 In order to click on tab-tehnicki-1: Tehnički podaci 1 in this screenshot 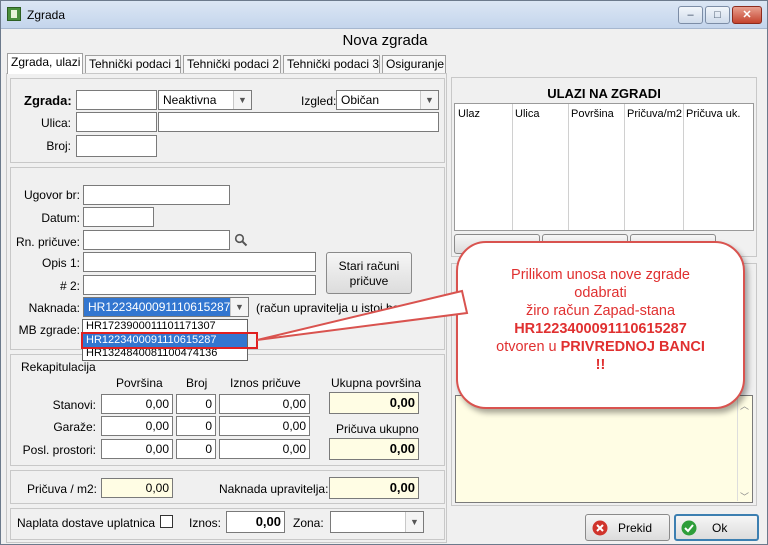, I will do `click(133, 64)`.